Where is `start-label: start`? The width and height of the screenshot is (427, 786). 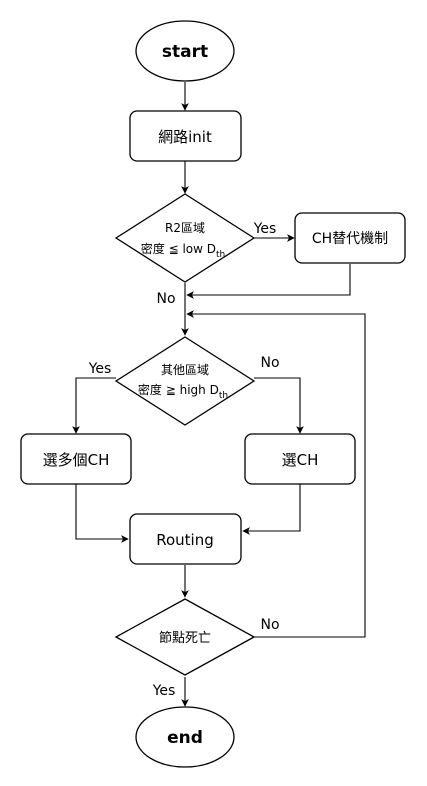
start-label: start is located at coordinates (185, 52).